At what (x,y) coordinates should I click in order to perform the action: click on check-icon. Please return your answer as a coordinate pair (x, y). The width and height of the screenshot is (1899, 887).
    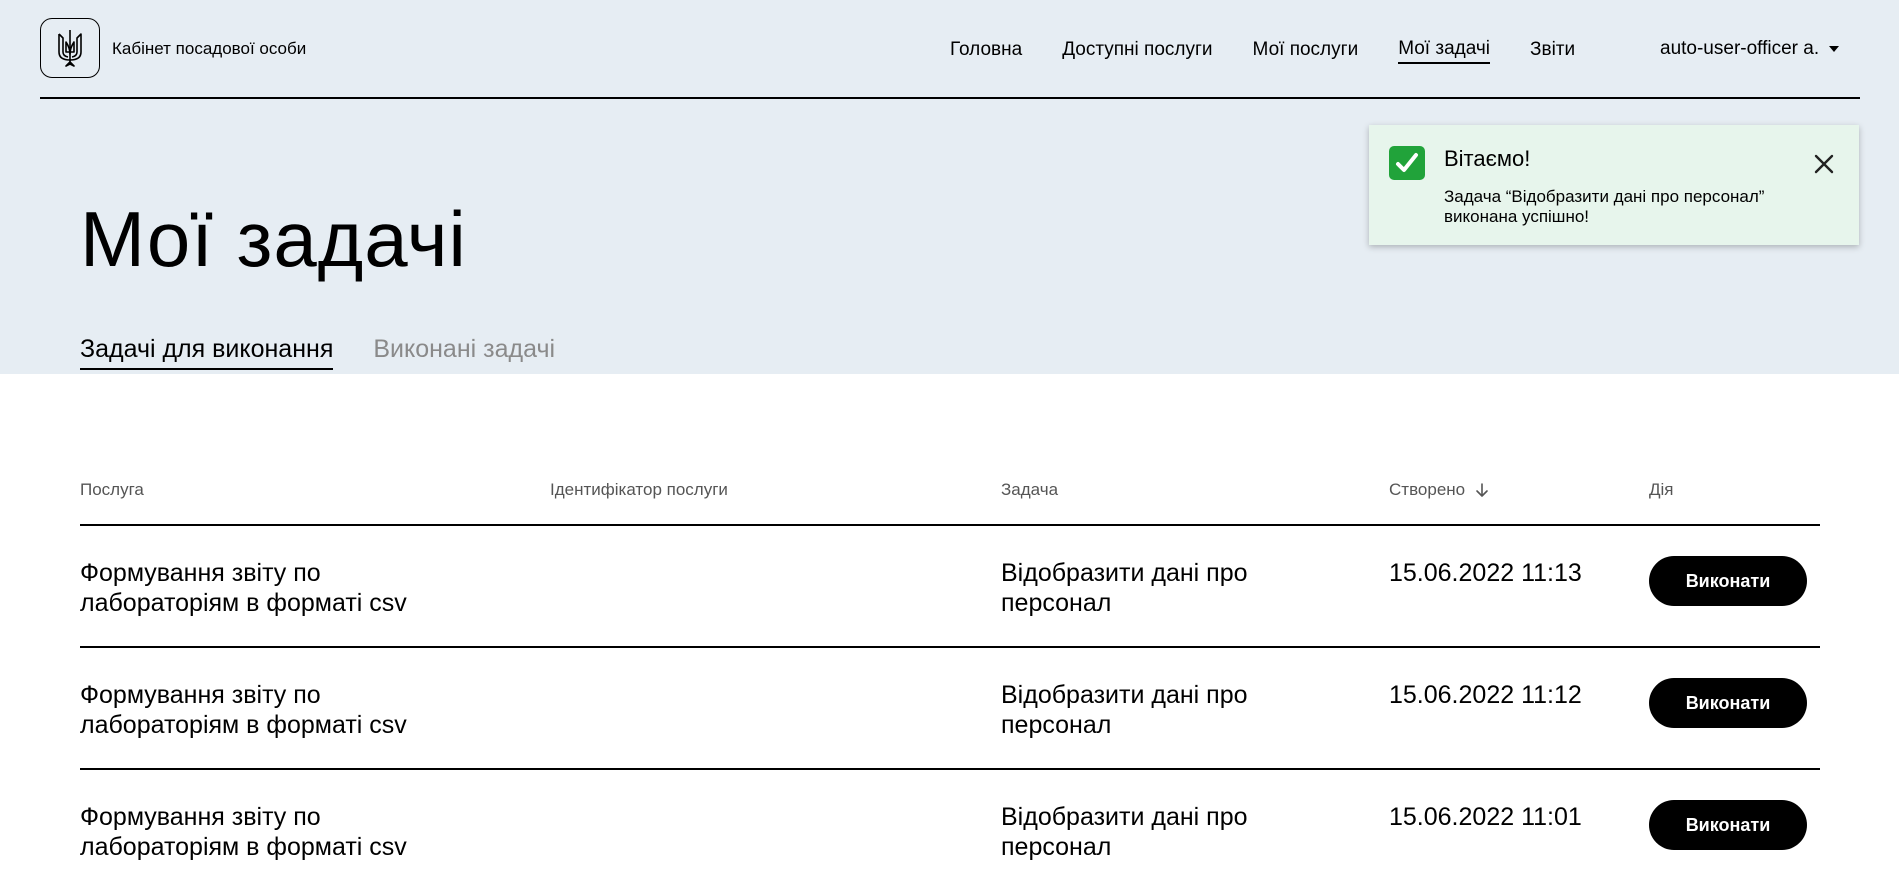
    Looking at the image, I should click on (1407, 163).